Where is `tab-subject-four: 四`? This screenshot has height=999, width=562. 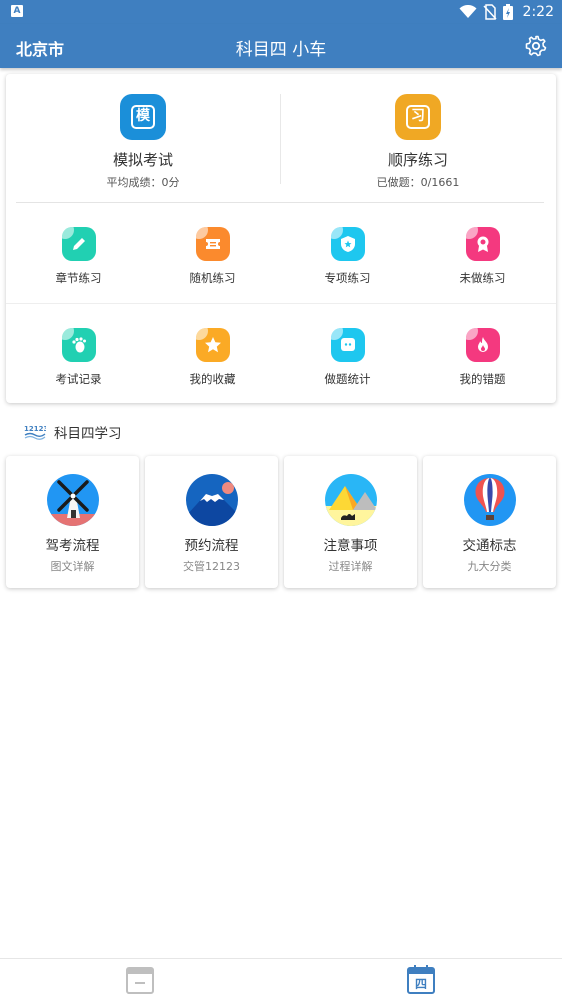
tab-subject-four: 四 is located at coordinates (421, 980).